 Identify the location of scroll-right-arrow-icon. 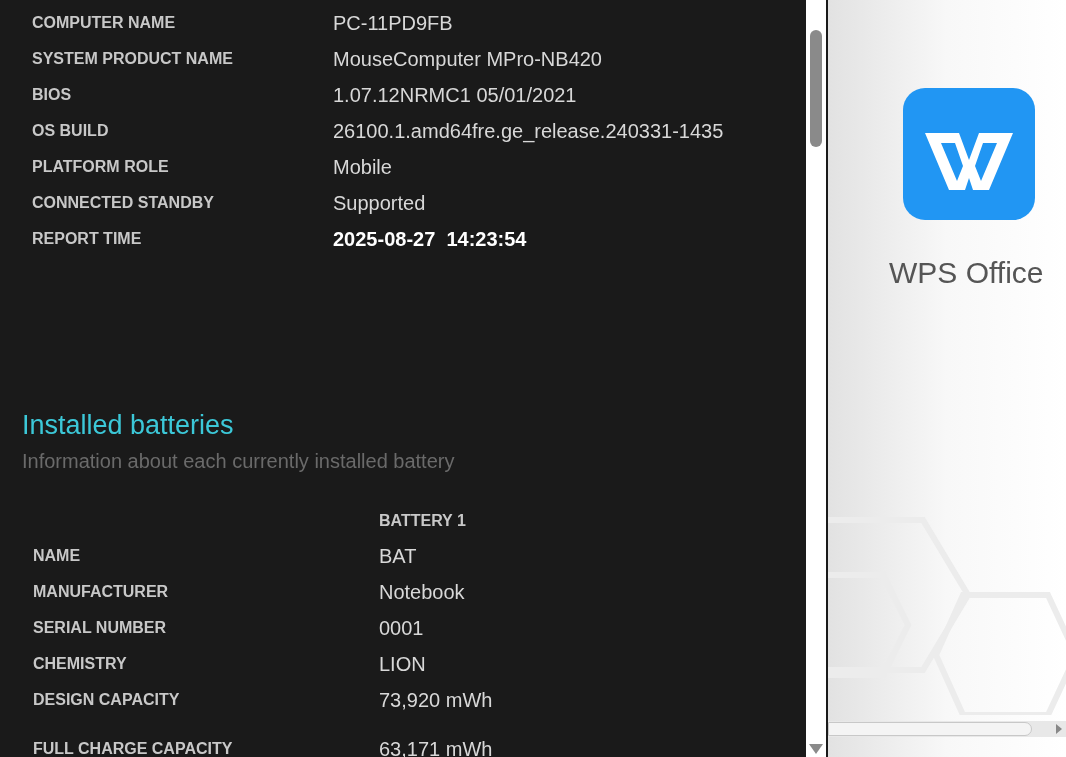
(1059, 729).